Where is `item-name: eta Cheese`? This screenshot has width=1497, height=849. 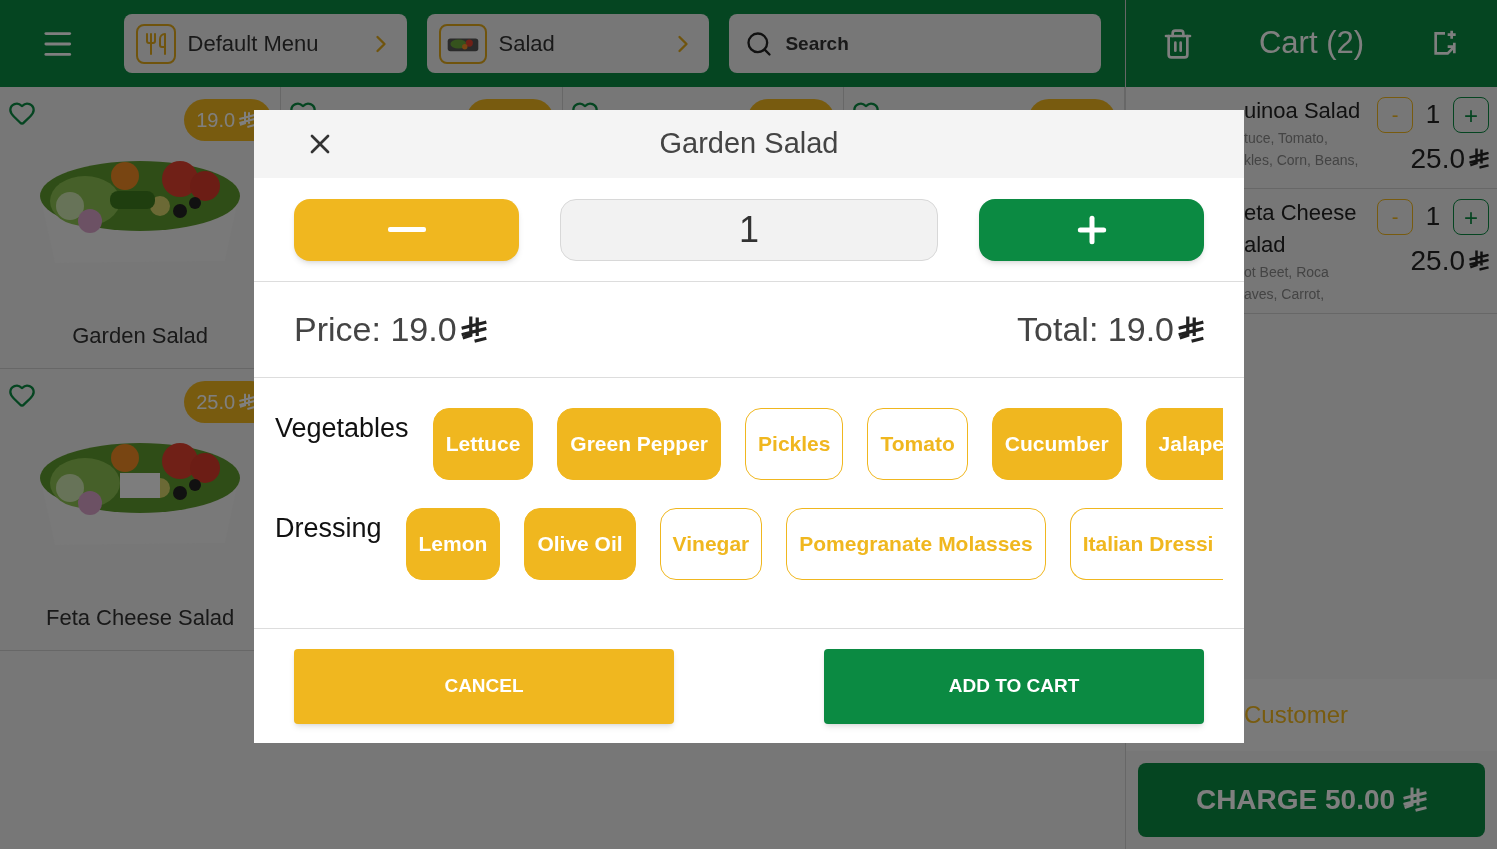
item-name: eta Cheese is located at coordinates (1301, 213).